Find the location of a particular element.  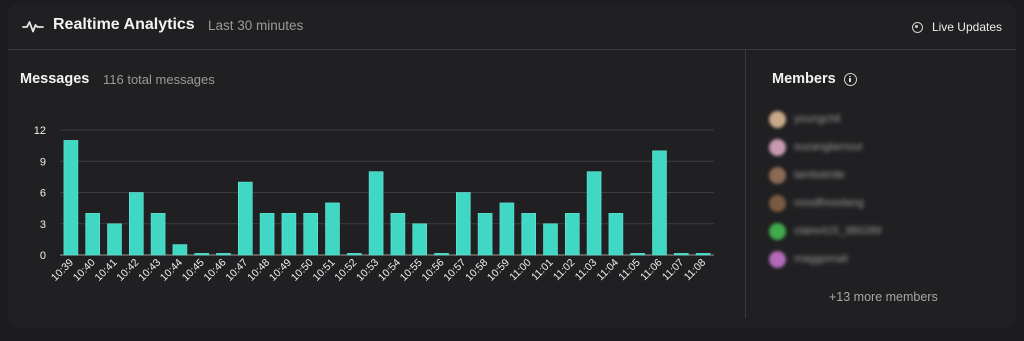

x-tick-label: 10:42 is located at coordinates (127, 270).